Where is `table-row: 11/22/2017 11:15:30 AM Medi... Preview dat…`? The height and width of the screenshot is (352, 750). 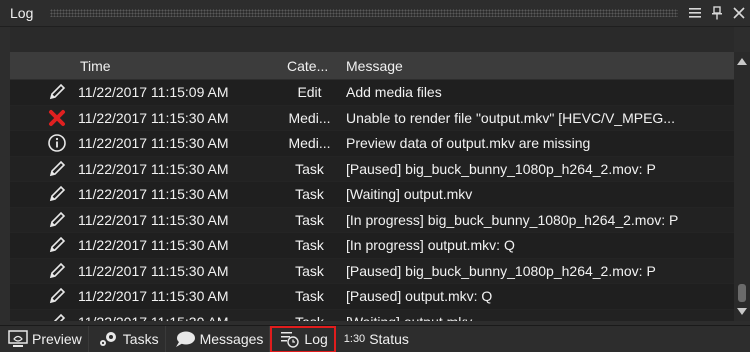
table-row: 11/22/2017 11:15:30 AM Medi... Preview dat… is located at coordinates (372, 144).